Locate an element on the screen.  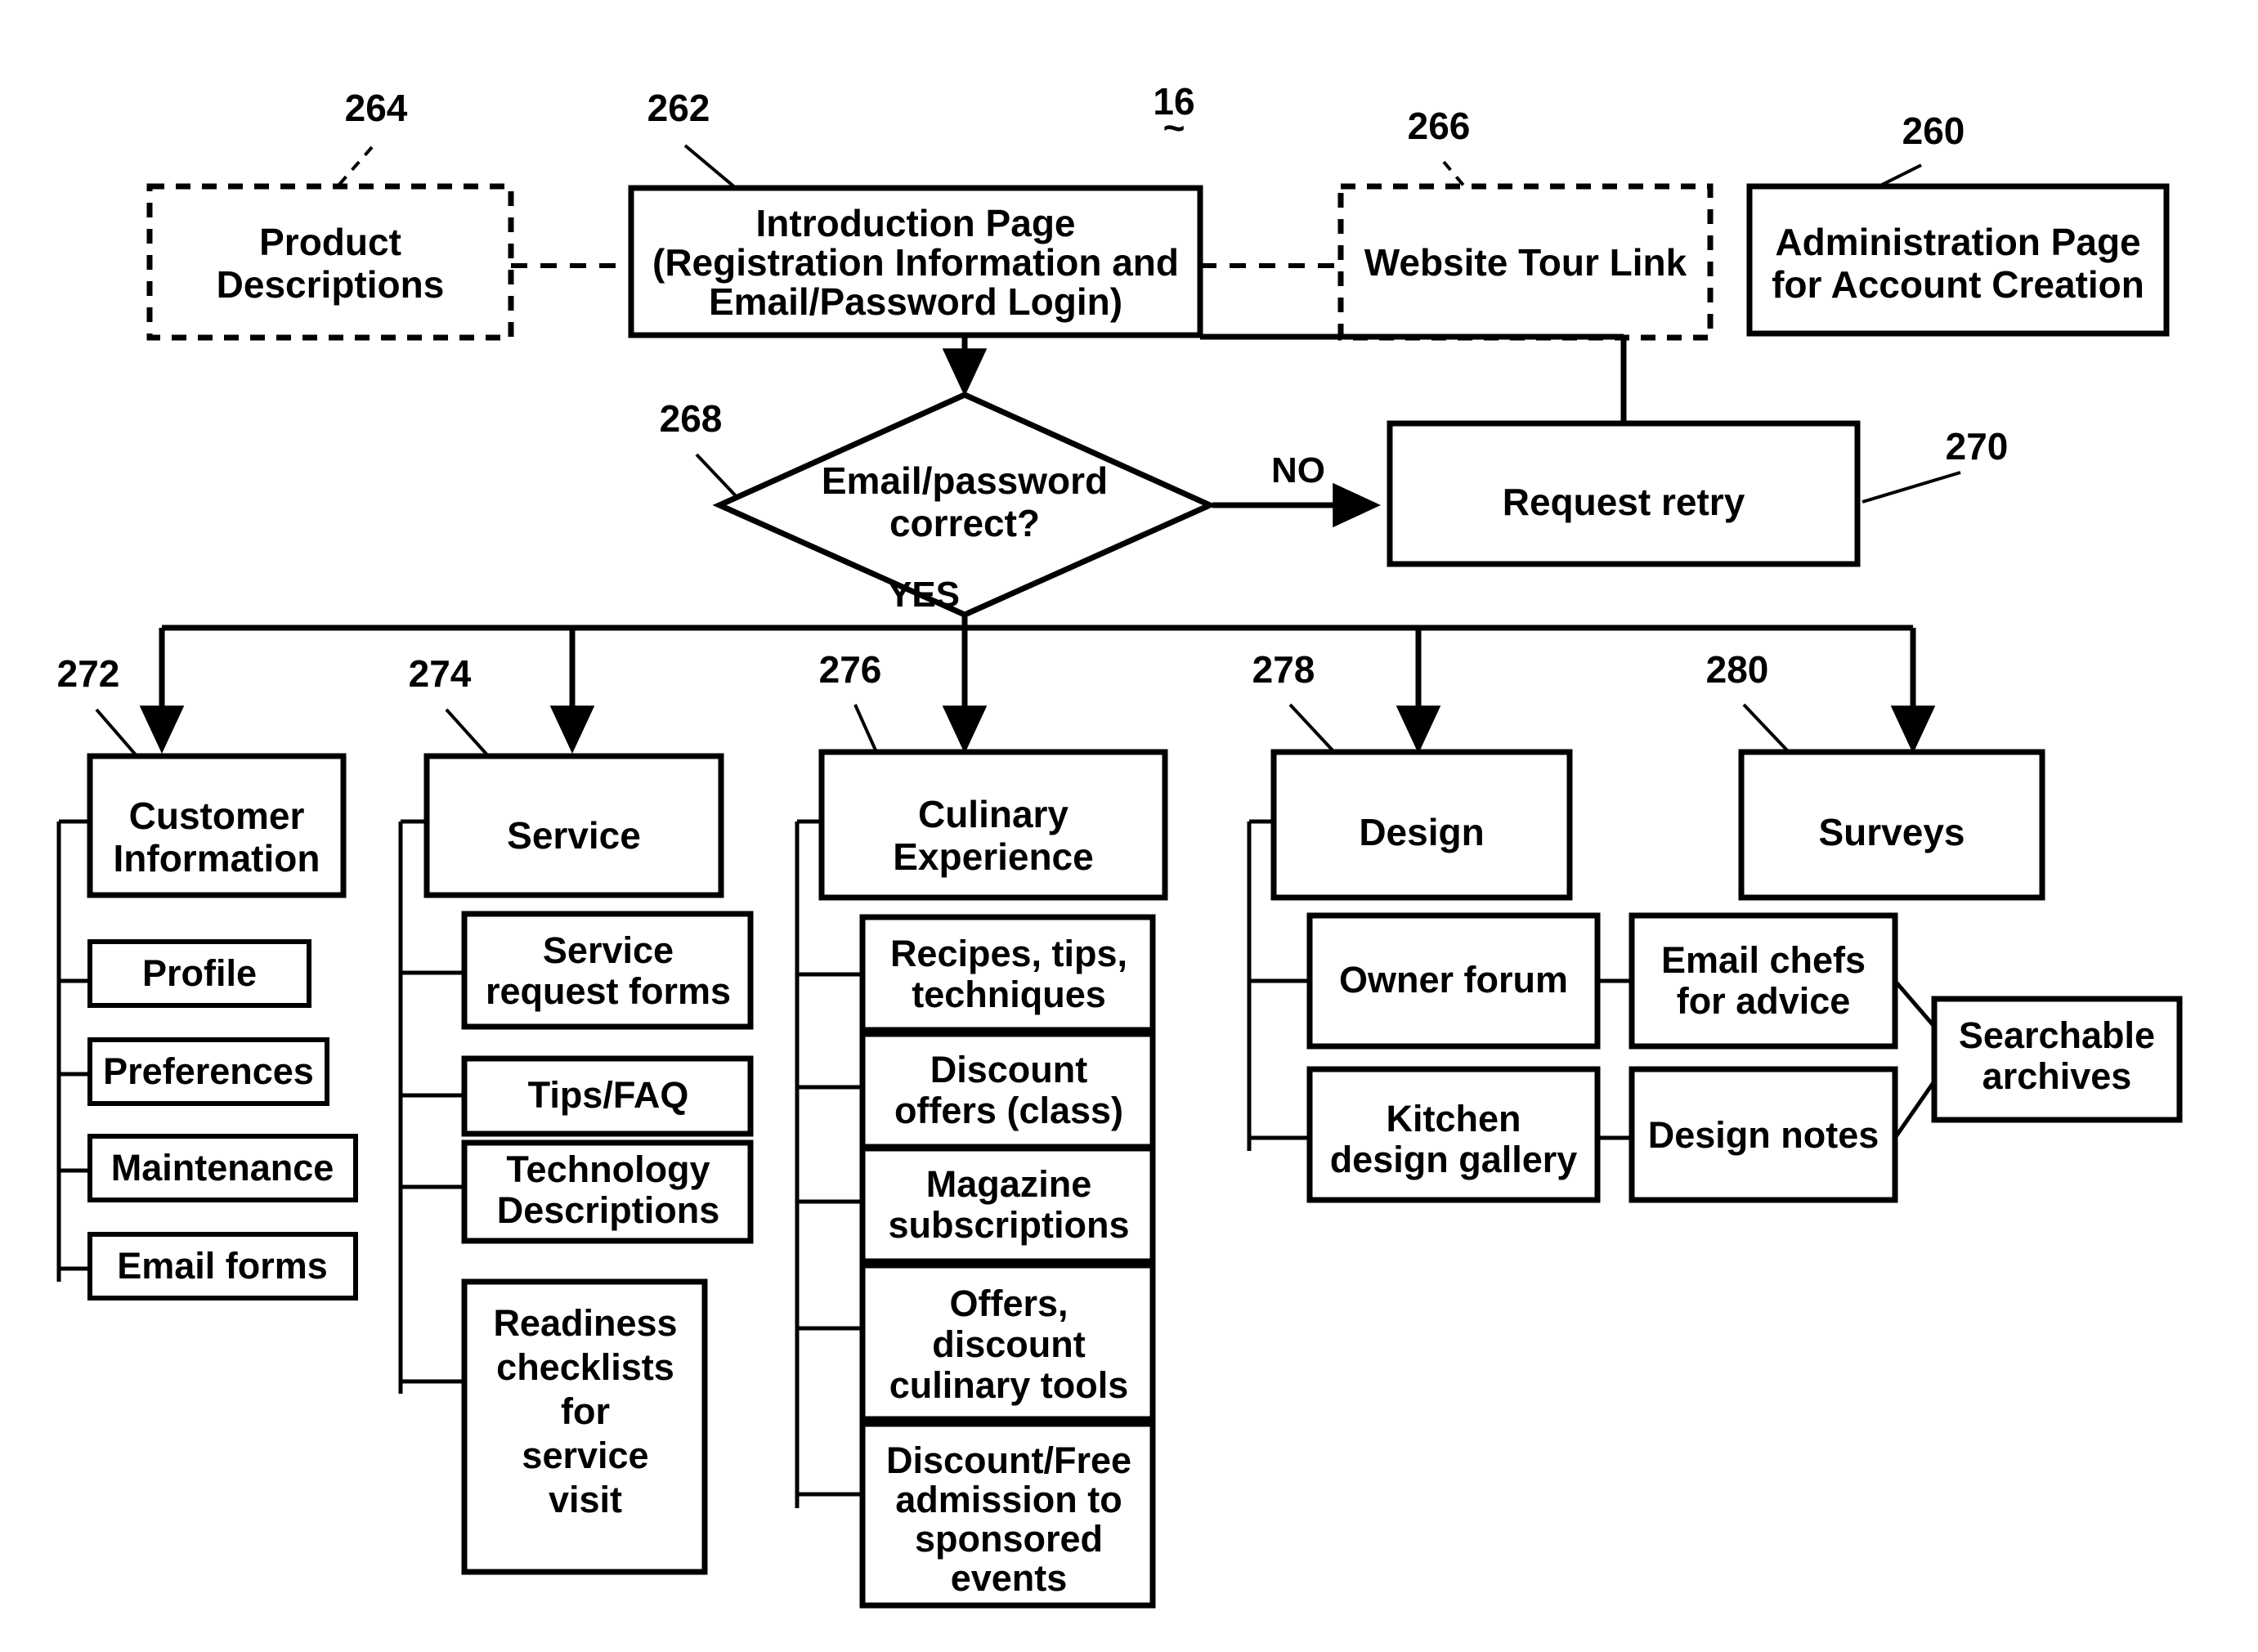
node-cul-recipes: Recipes, tips, techniques is located at coordinates (1008, 973).